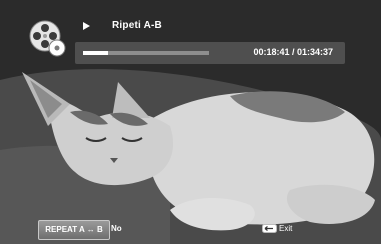 Image resolution: width=381 pixels, height=244 pixels. I want to click on play-icon, so click(86, 26).